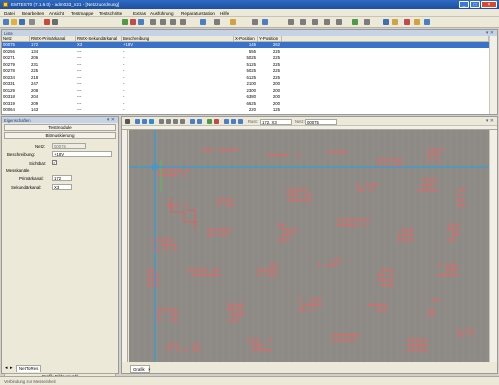 The image size is (499, 385). I want to click on menu-datei: Datei, so click(9, 13).